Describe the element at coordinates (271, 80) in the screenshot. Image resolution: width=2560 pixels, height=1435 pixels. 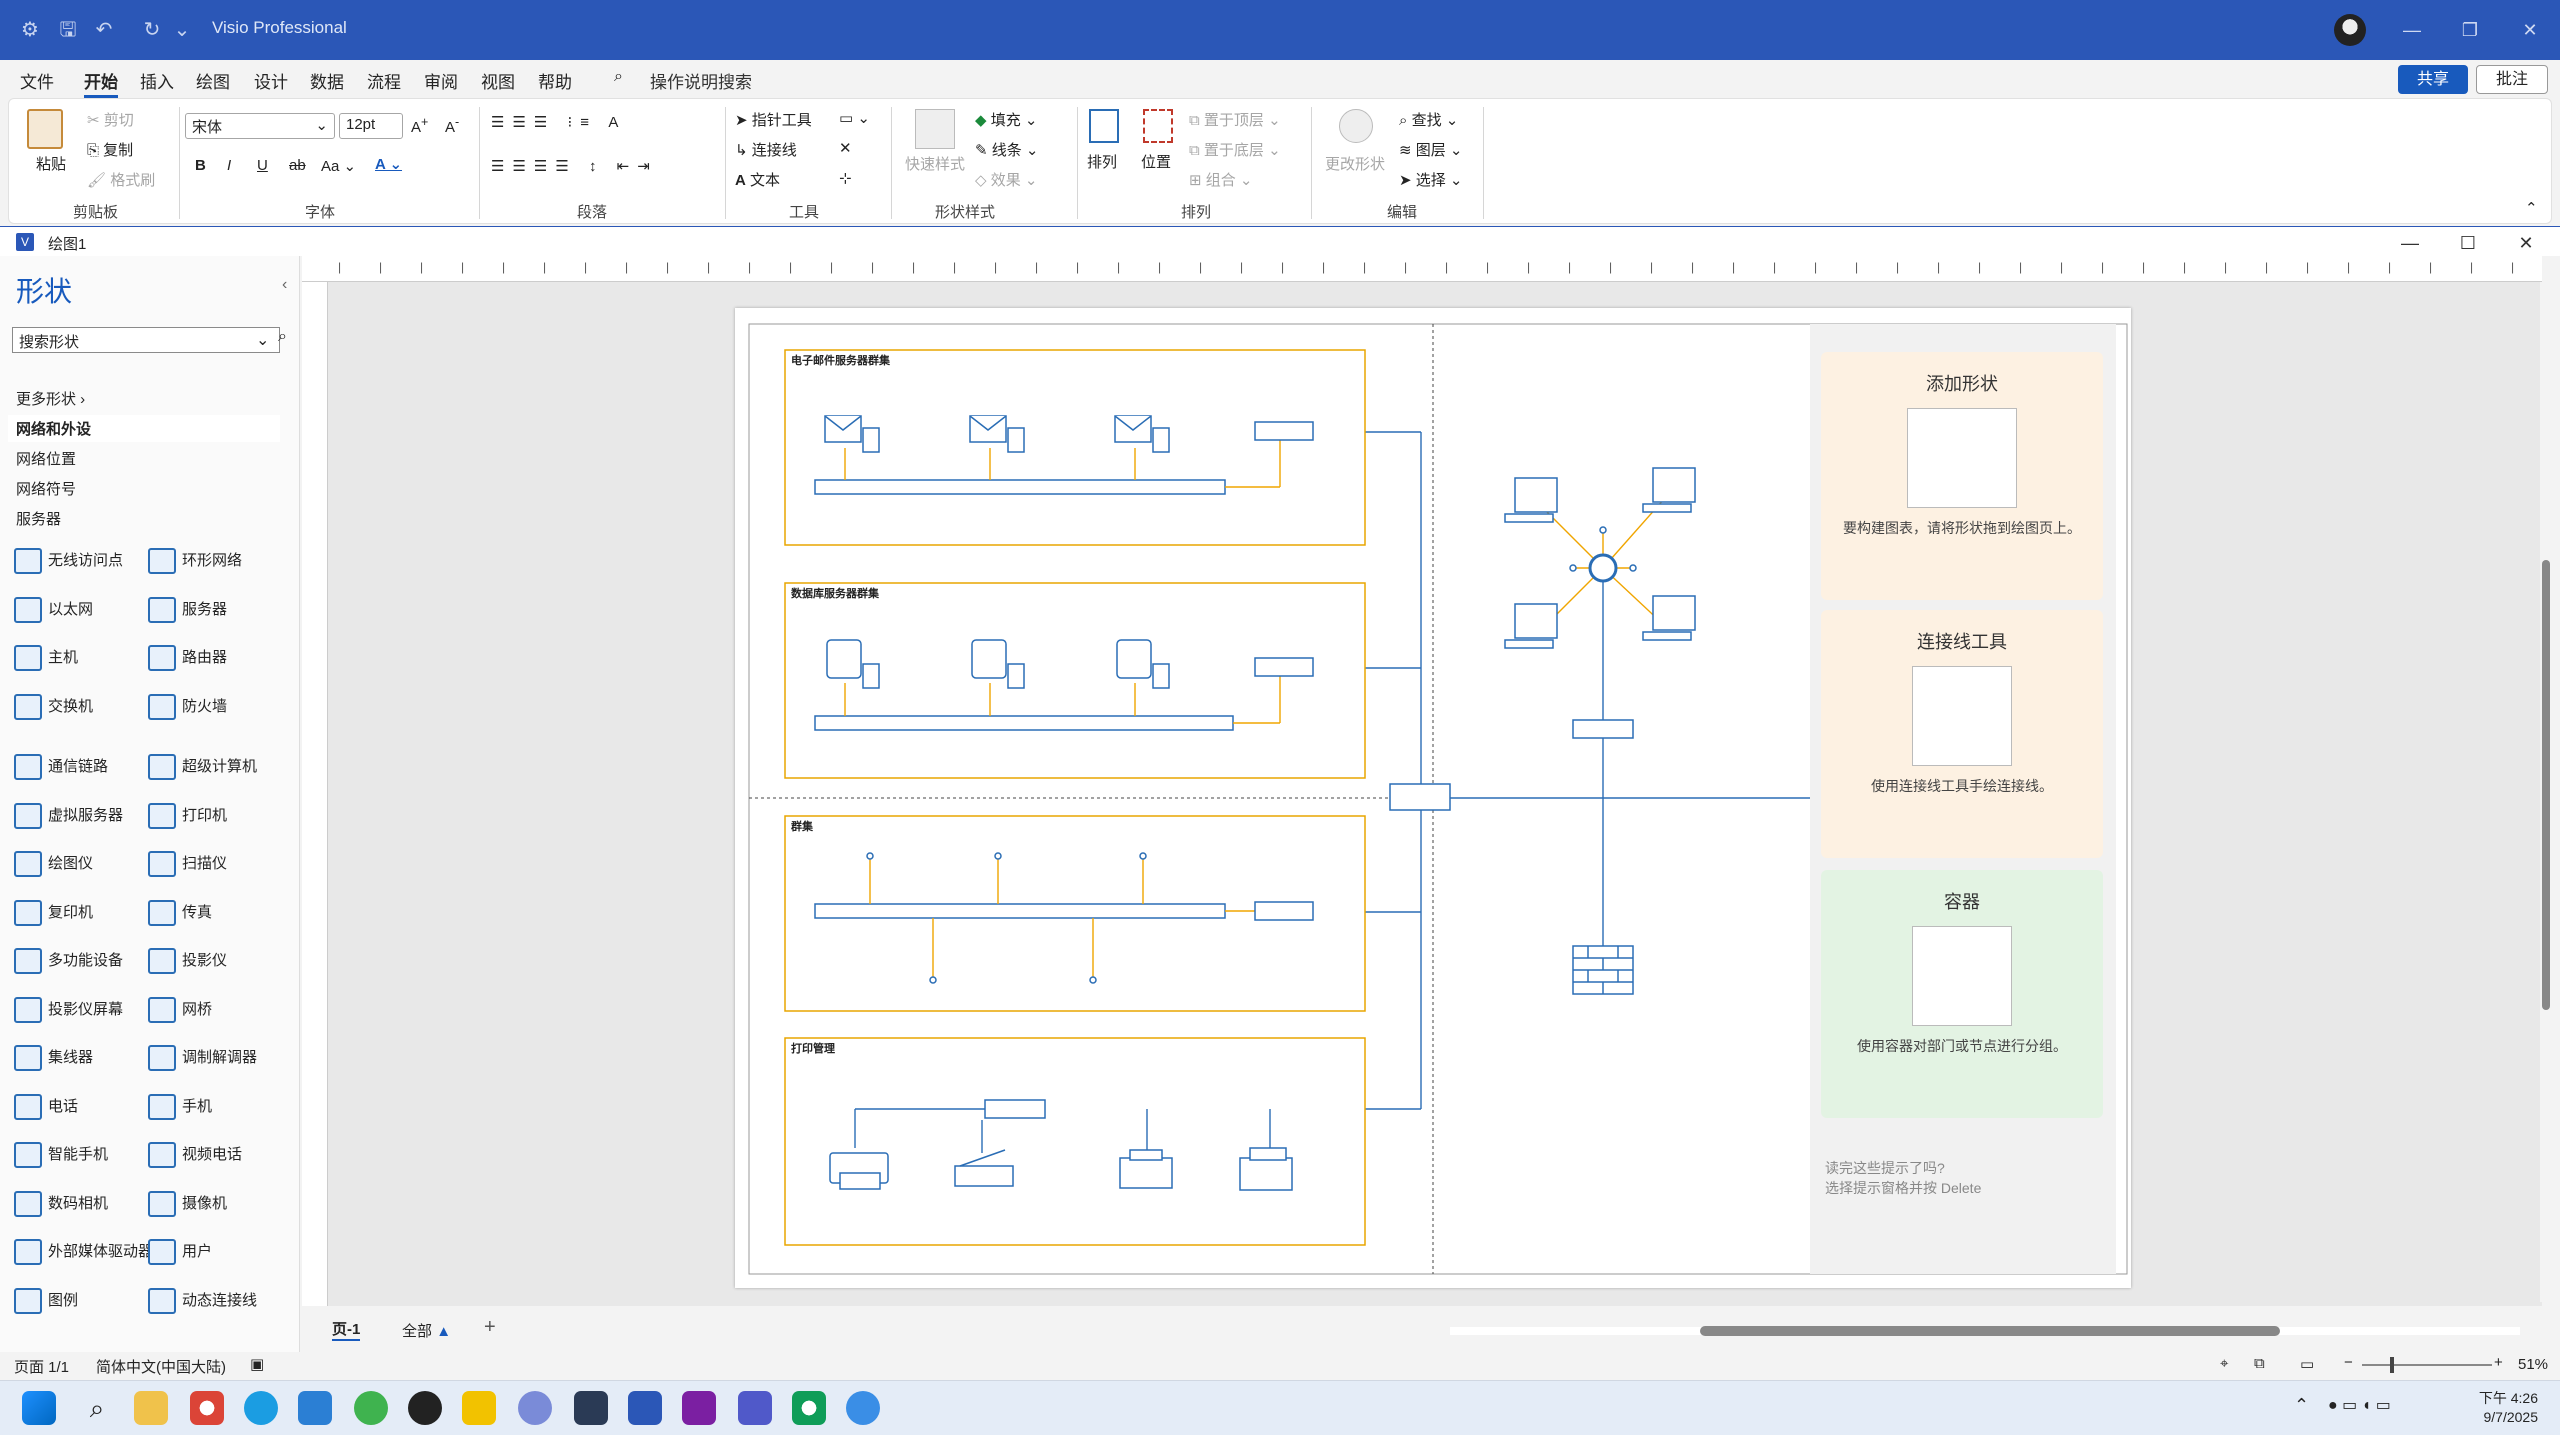
I see `tab-design: 设计` at that location.